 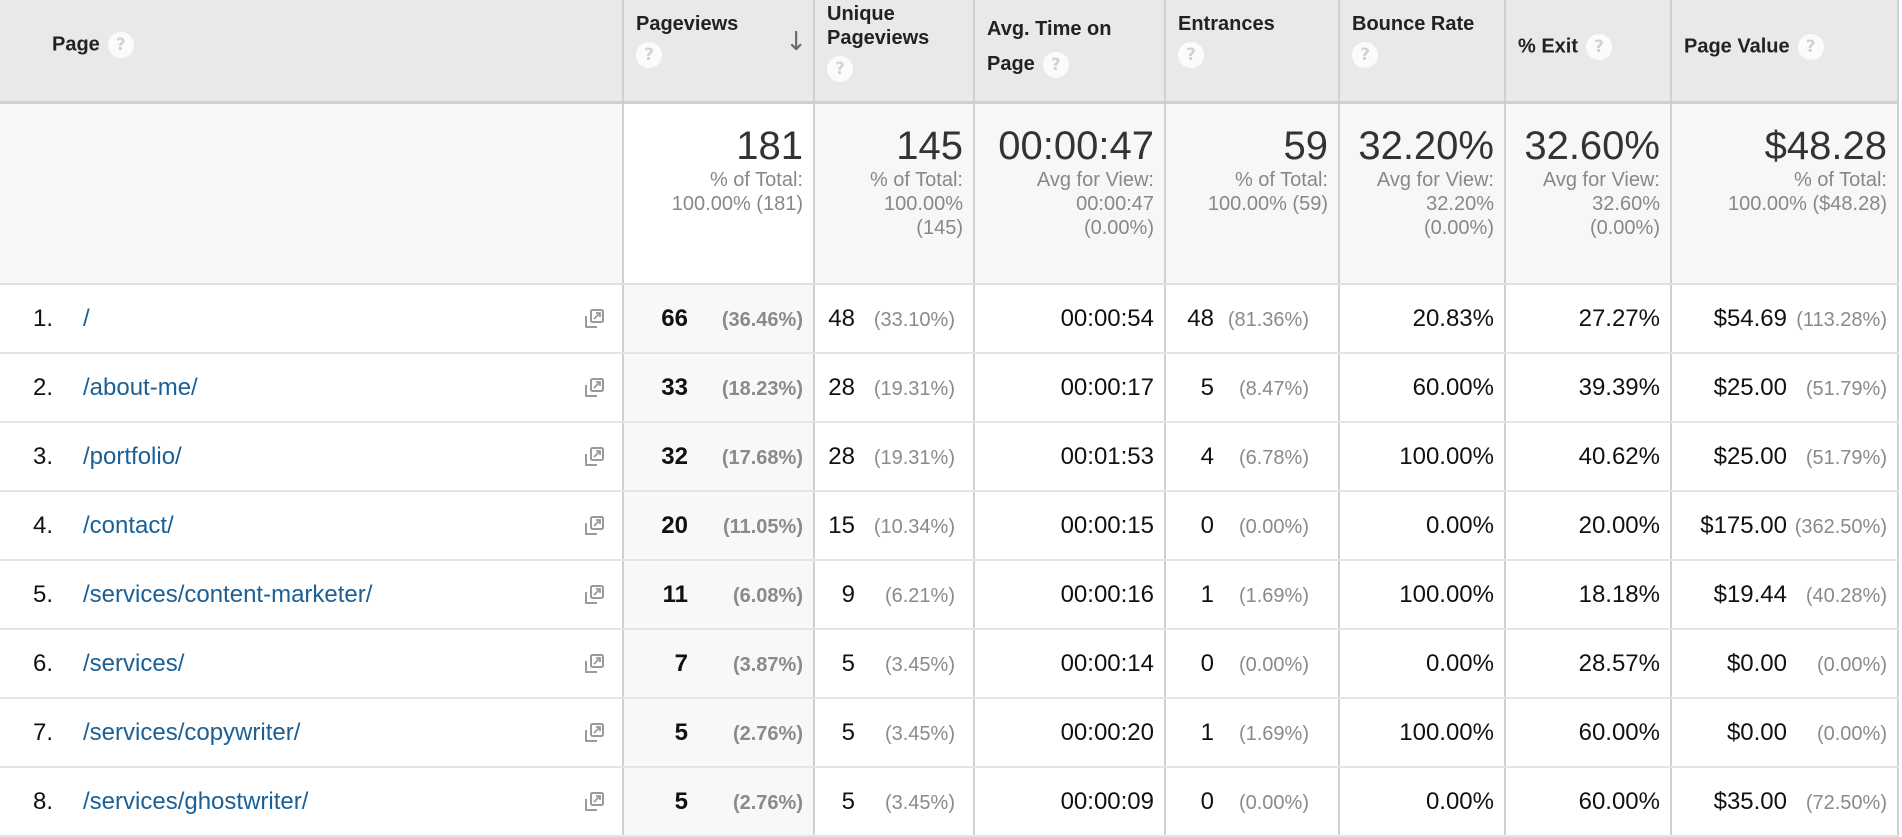 I want to click on exit-cell: 27.27%, so click(x=1588, y=319).